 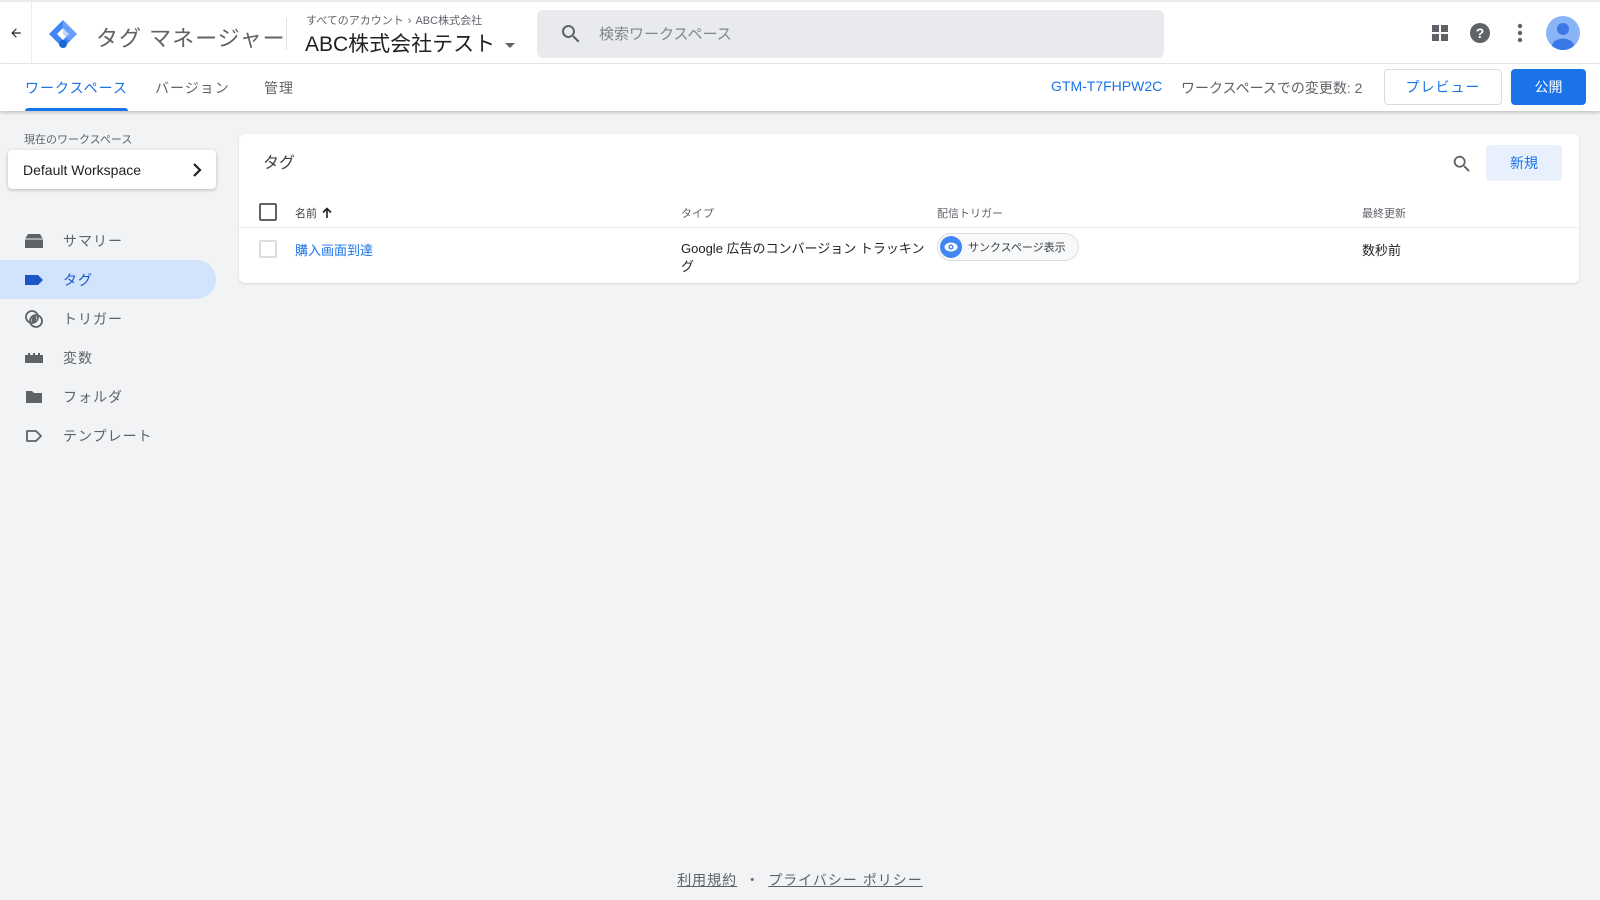 I want to click on row-checkbox, so click(x=268, y=249).